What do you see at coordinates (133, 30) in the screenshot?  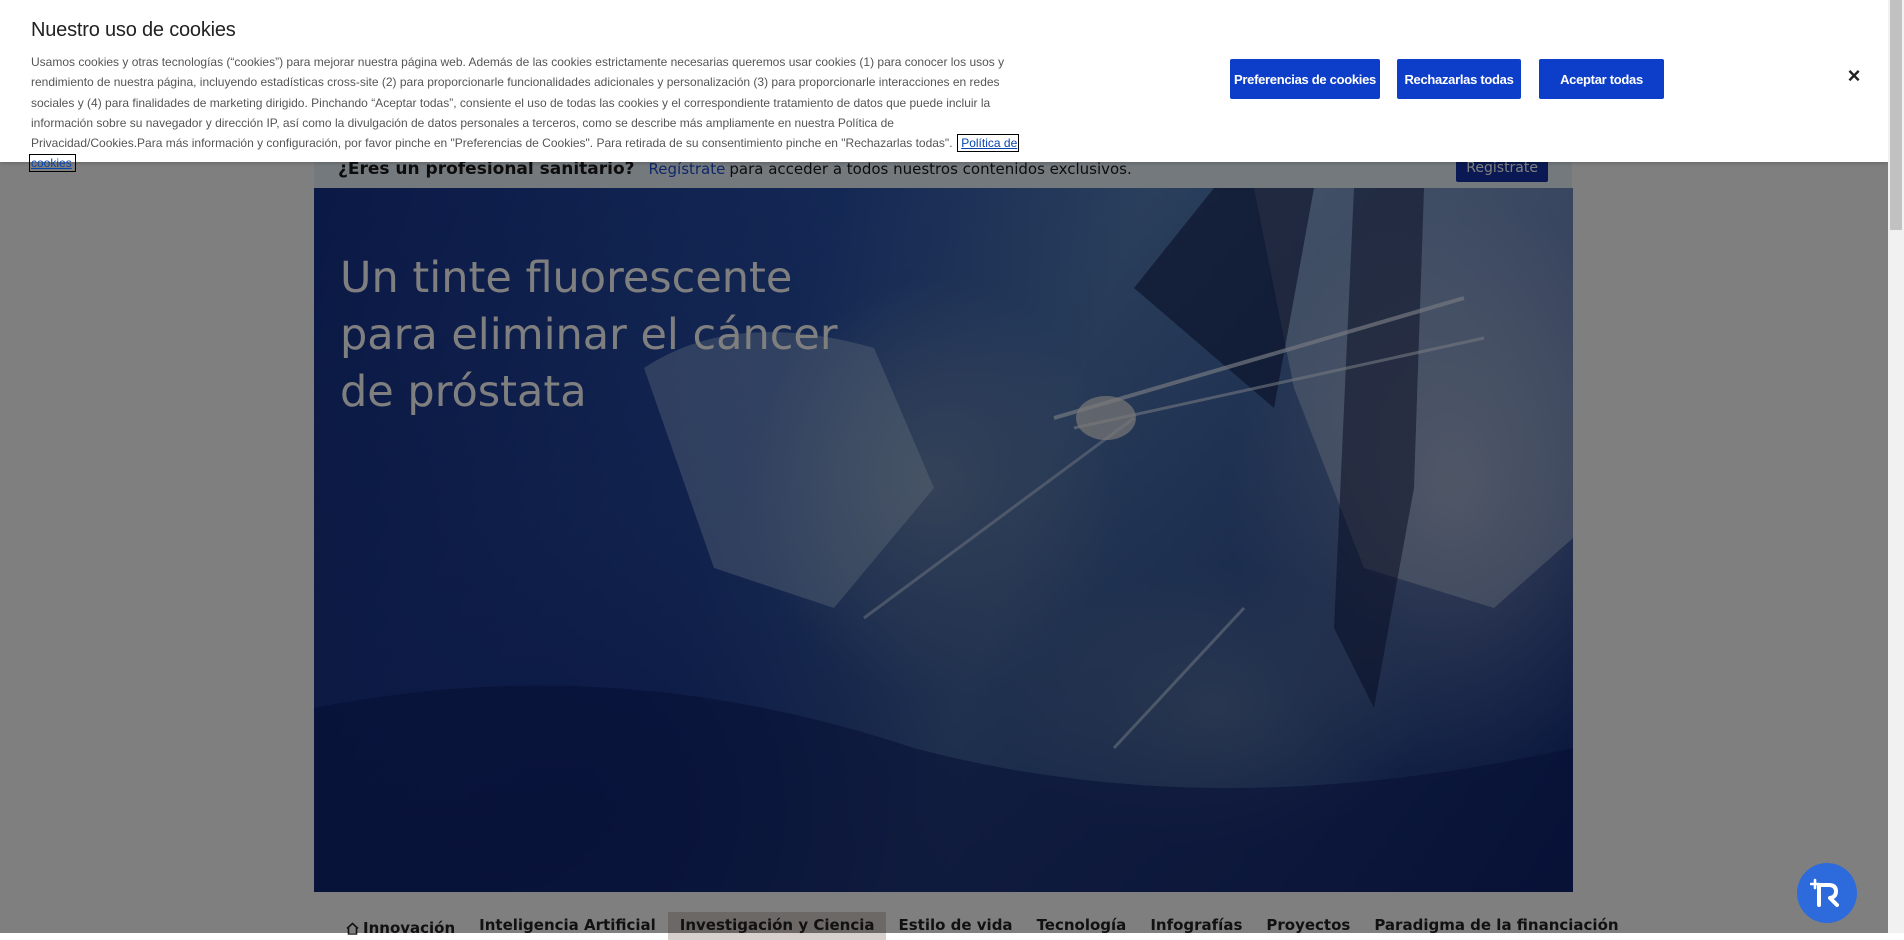 I see `cookie-banner-title: Nuestro uso de cookies` at bounding box center [133, 30].